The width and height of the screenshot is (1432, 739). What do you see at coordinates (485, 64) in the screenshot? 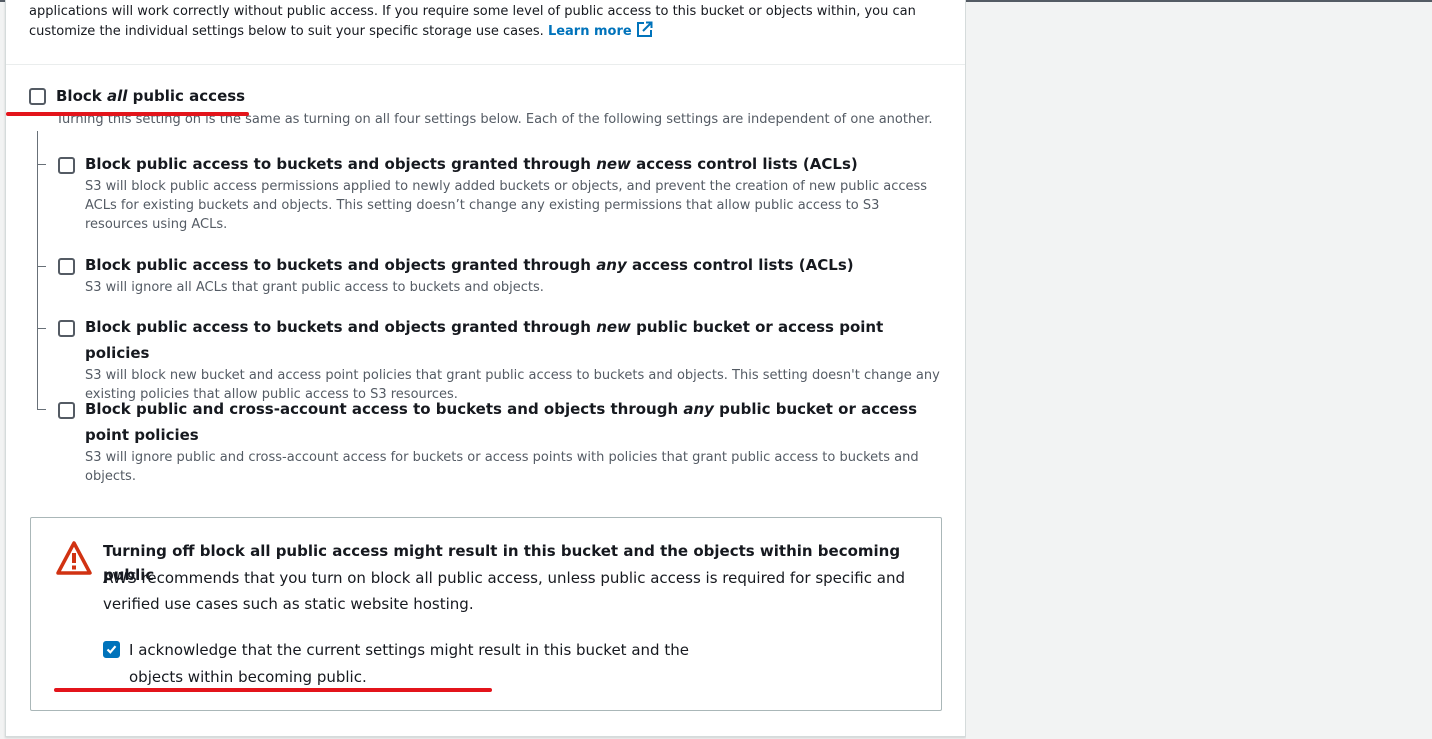
I see `section-divider` at bounding box center [485, 64].